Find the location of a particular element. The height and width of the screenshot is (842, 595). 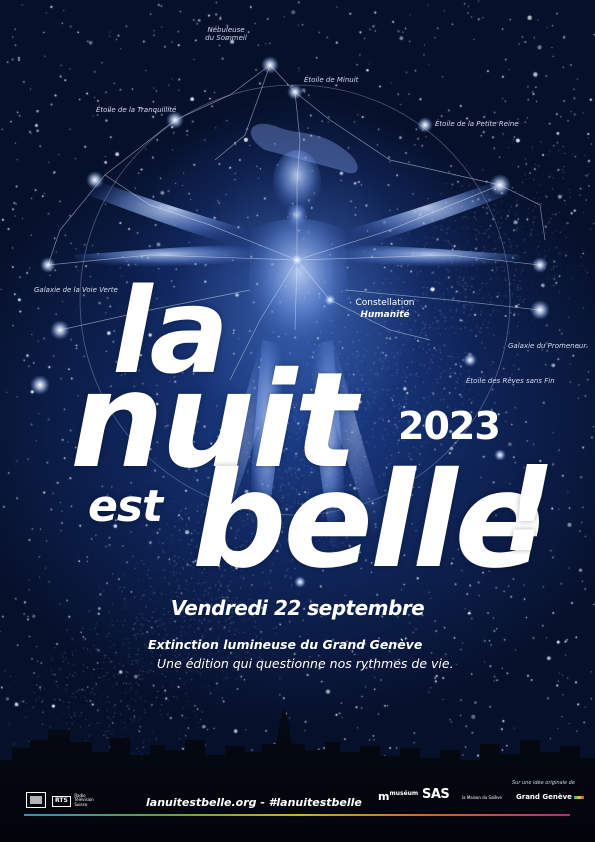

event-date: Vendredi 22 septembre is located at coordinates (297, 608).